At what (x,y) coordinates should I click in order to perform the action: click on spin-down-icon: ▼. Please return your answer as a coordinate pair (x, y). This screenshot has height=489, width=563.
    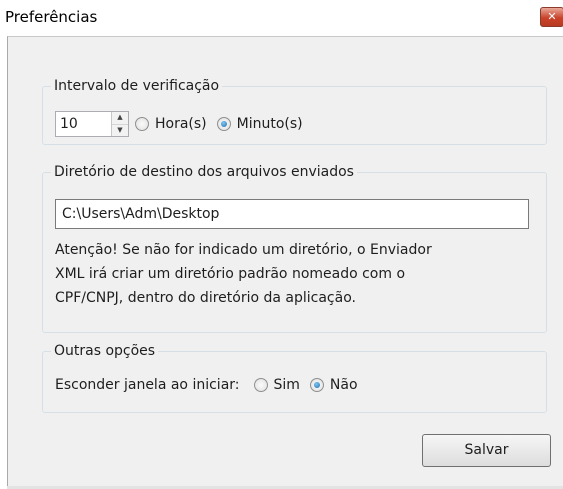
    Looking at the image, I should click on (120, 131).